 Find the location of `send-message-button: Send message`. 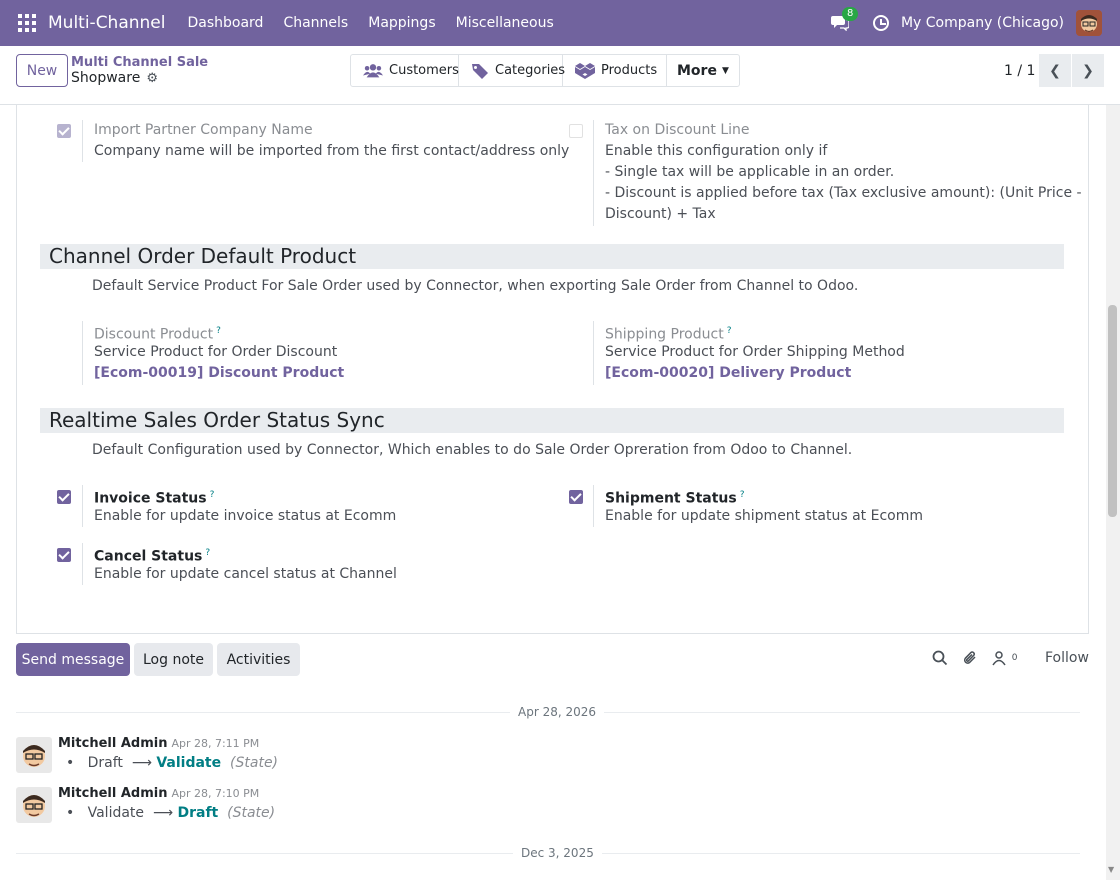

send-message-button: Send message is located at coordinates (73, 659).